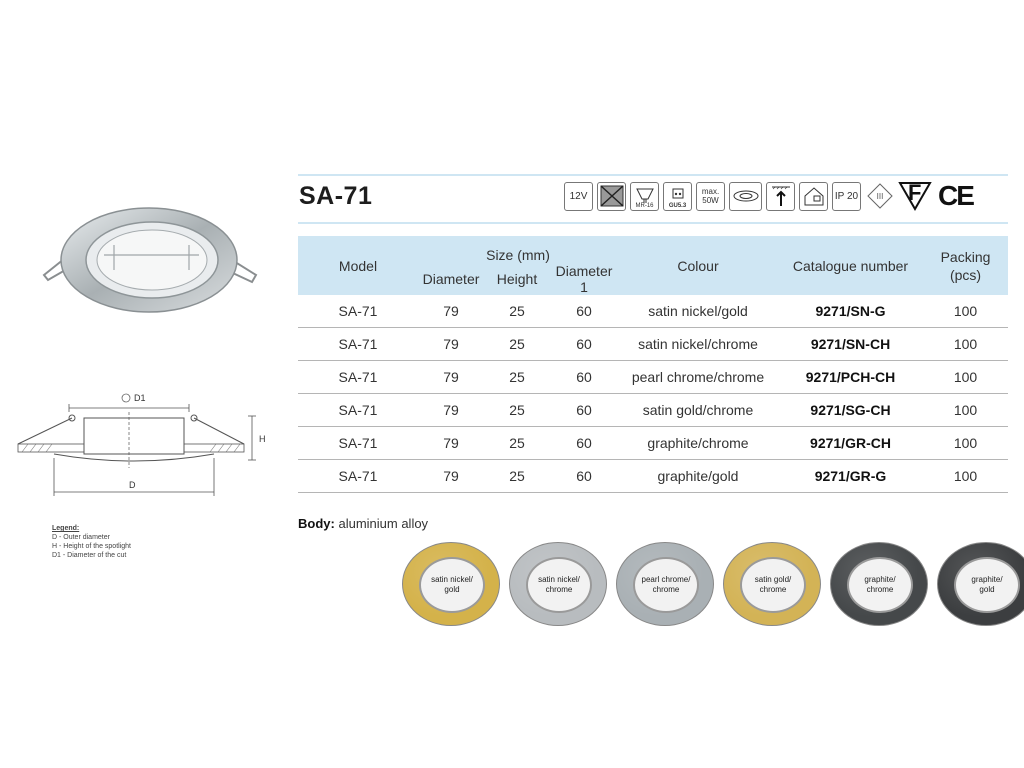  I want to click on body-material: Body: aluminium alloy, so click(363, 523).